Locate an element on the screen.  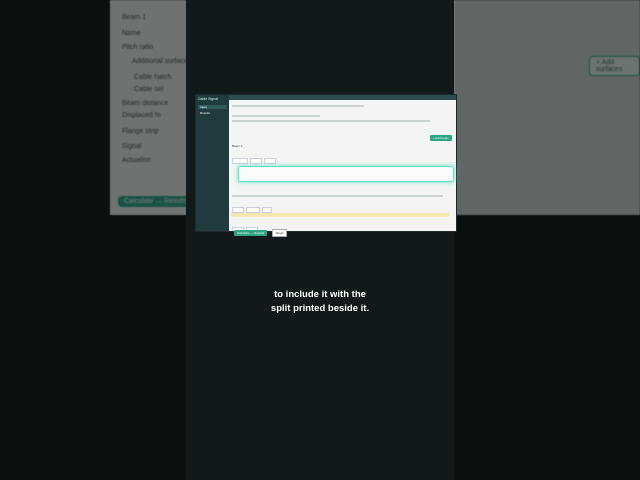
nav-item-results: Results is located at coordinates (212, 113).